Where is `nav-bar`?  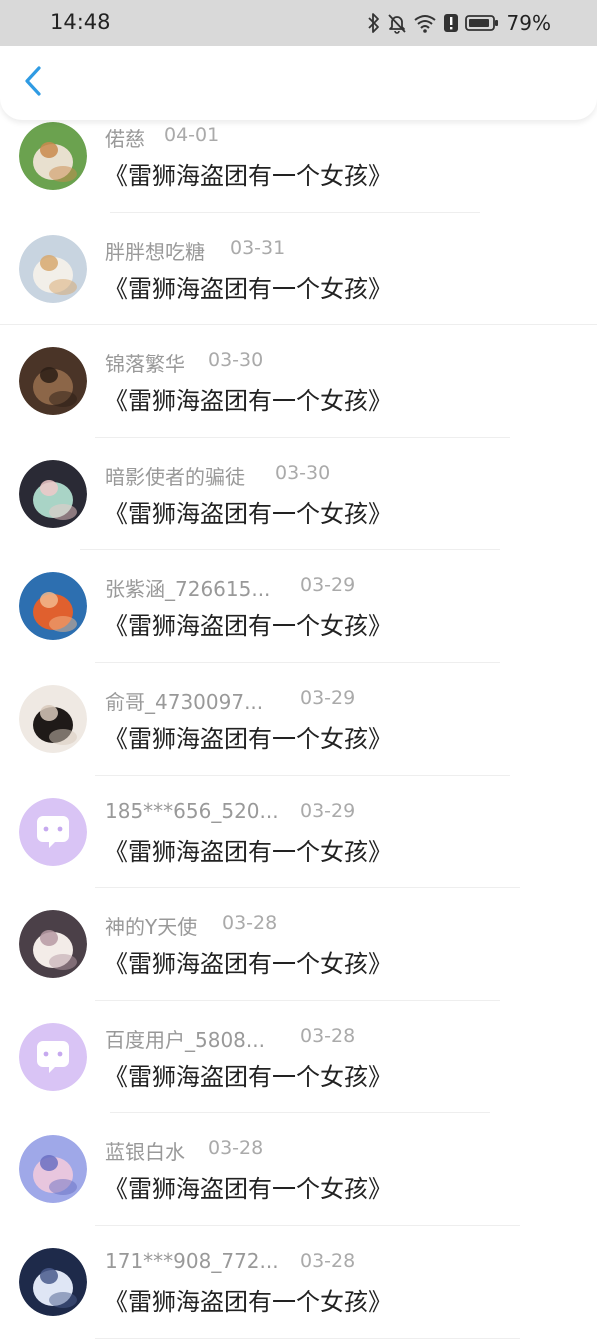
nav-bar is located at coordinates (298, 83).